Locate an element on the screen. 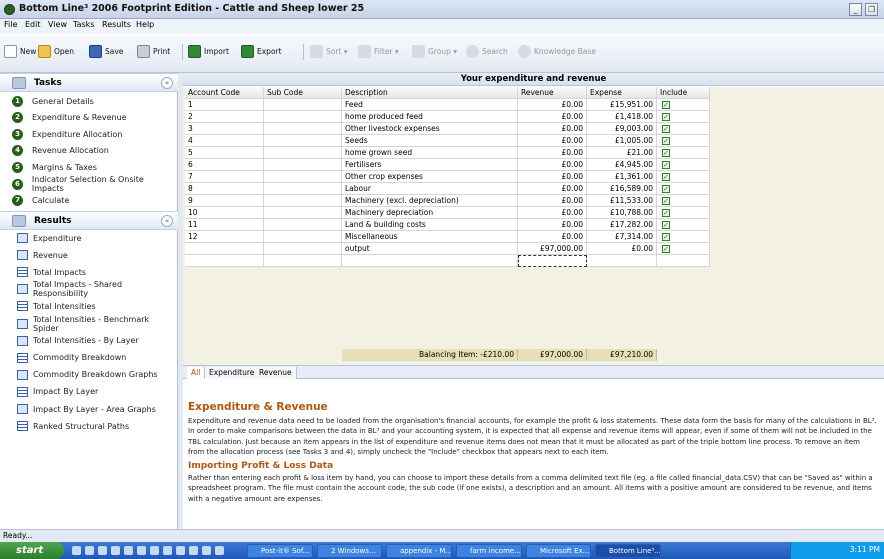 Image resolution: width=884 pixels, height=559 pixels. grid-cell-desc: Labour is located at coordinates (430, 189).